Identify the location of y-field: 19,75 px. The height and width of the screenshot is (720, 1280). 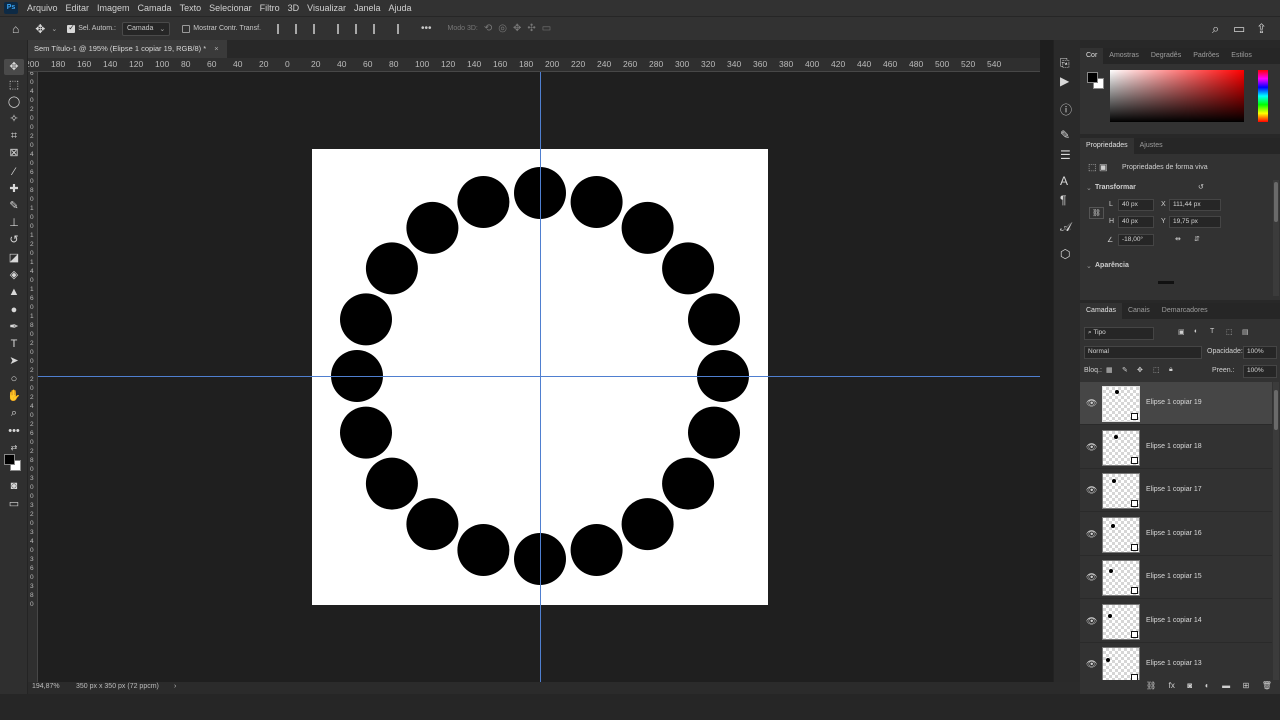
(1195, 222).